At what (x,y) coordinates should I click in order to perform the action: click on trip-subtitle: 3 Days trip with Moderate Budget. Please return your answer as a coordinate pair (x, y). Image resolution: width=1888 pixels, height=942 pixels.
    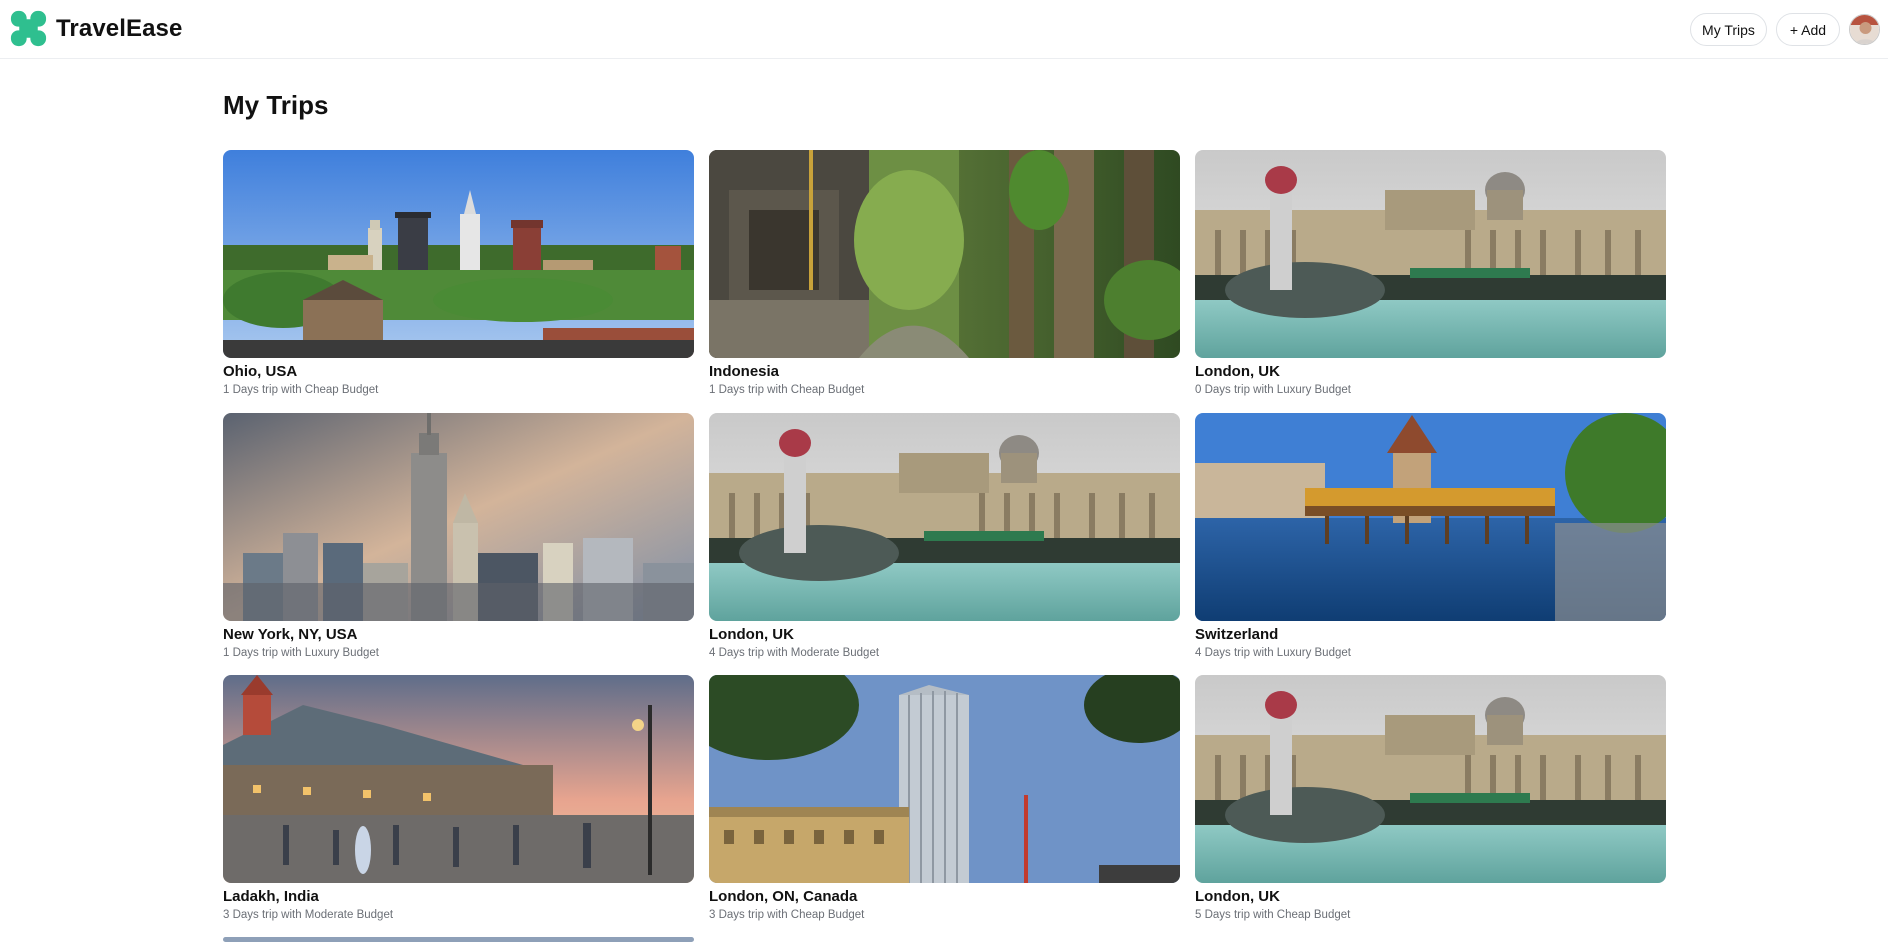
    Looking at the image, I should click on (308, 915).